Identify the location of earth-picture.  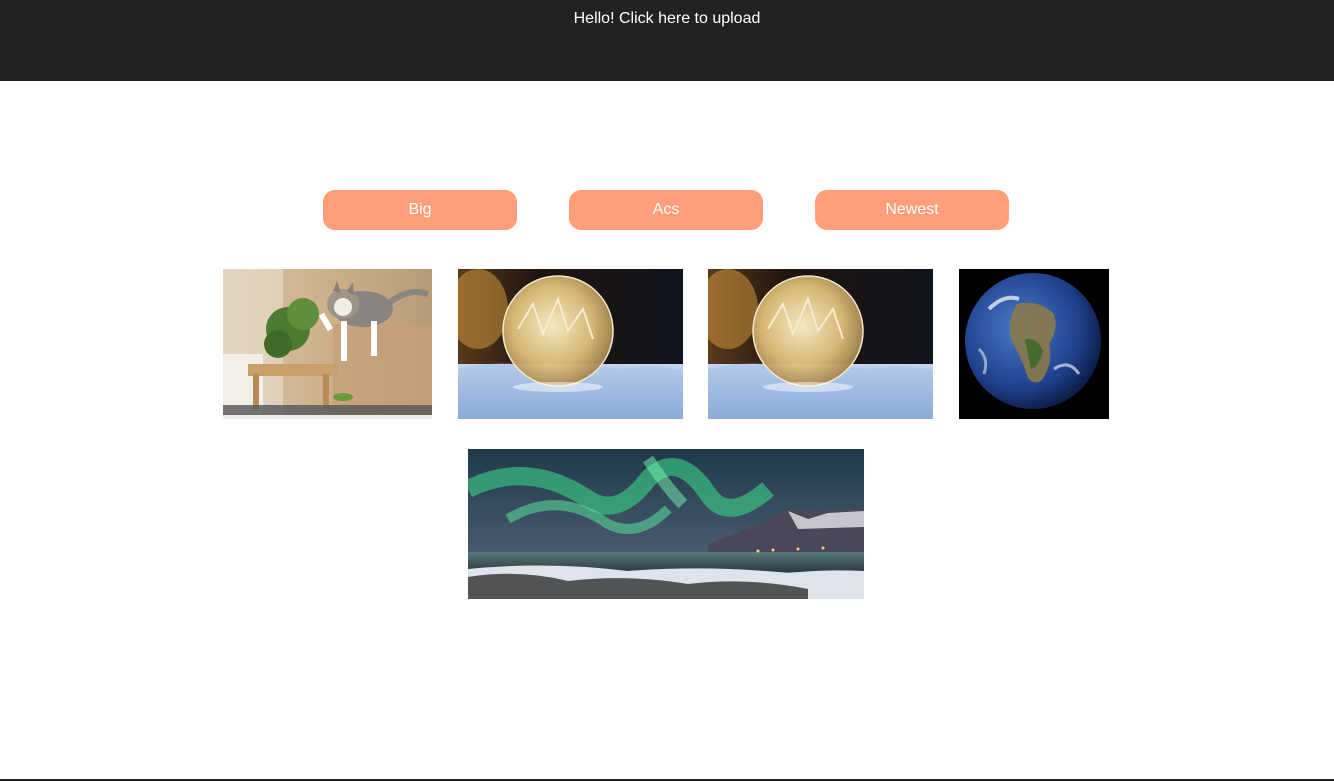
(1034, 344).